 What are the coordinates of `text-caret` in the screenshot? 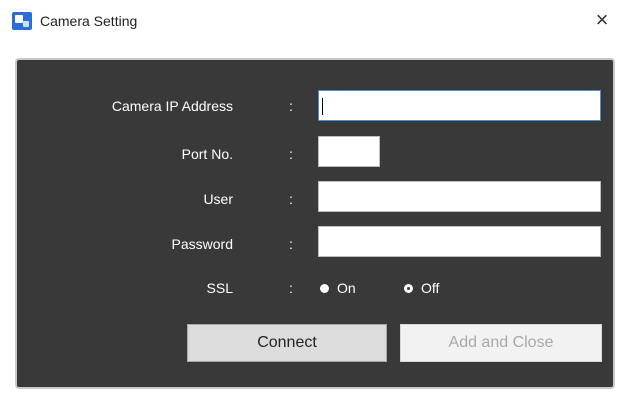 It's located at (322, 106).